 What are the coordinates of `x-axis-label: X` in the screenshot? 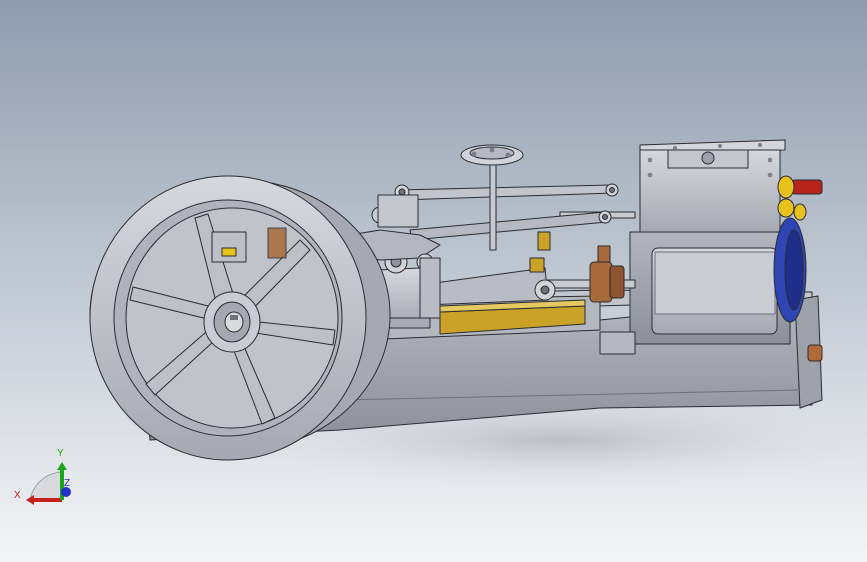 It's located at (17, 495).